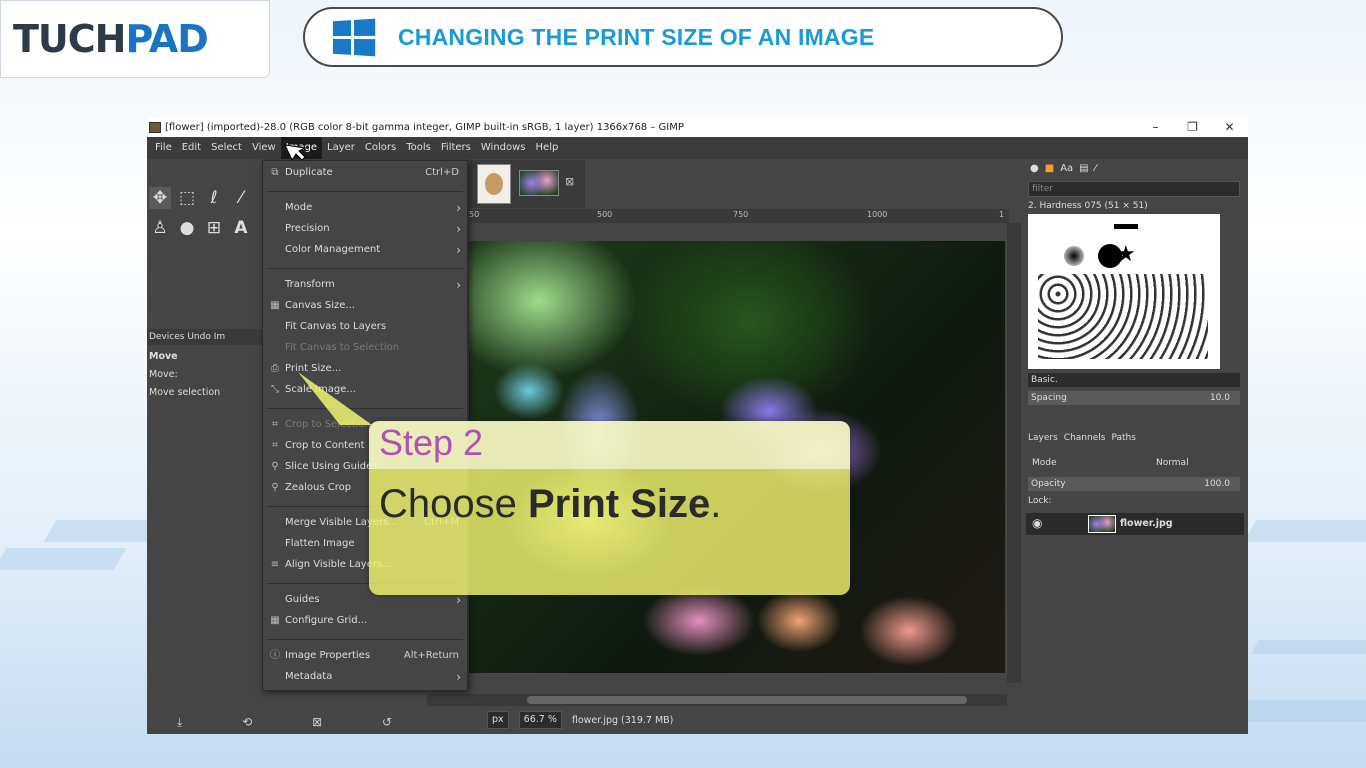 This screenshot has height=768, width=1366. Describe the element at coordinates (226, 148) in the screenshot. I see `menu-select: Select` at that location.